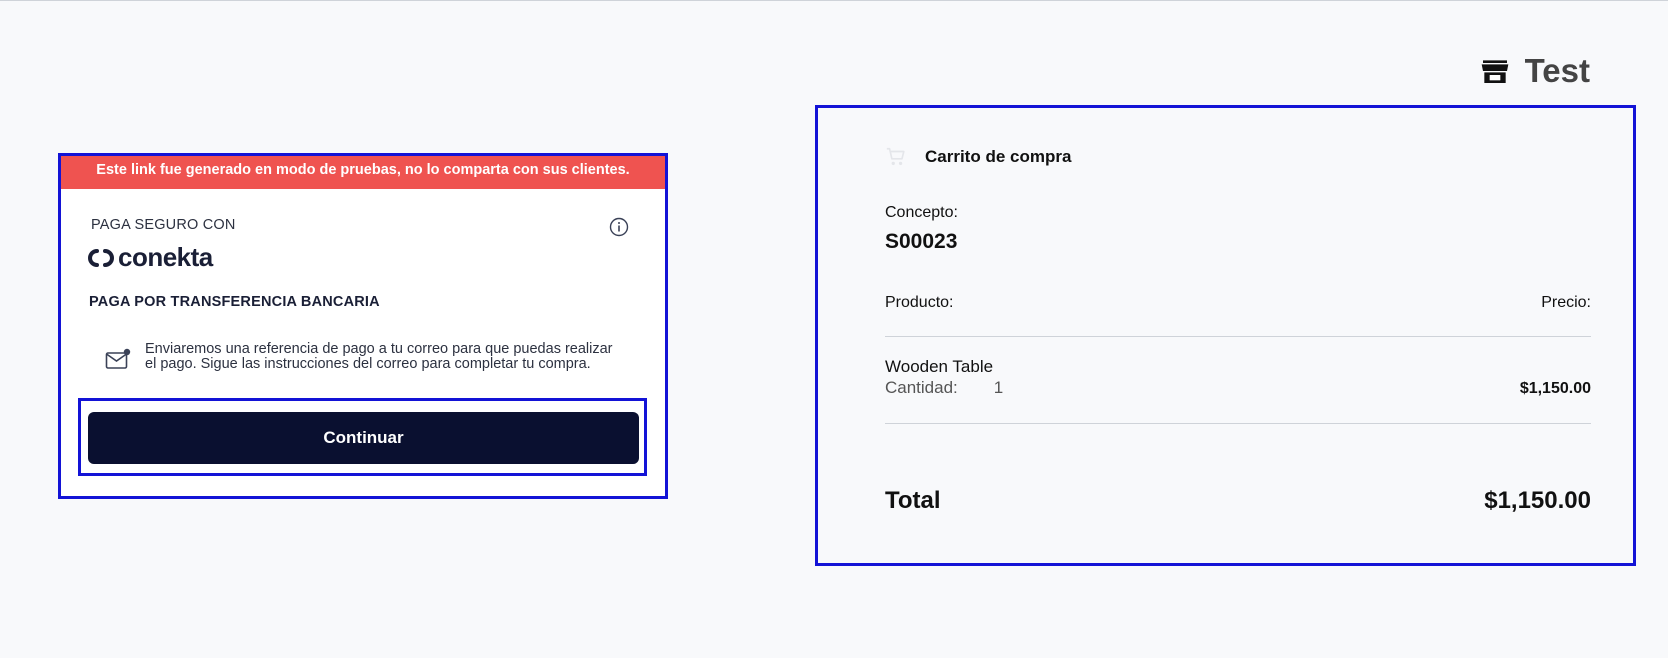  What do you see at coordinates (921, 212) in the screenshot?
I see `concept-label: Concepto:` at bounding box center [921, 212].